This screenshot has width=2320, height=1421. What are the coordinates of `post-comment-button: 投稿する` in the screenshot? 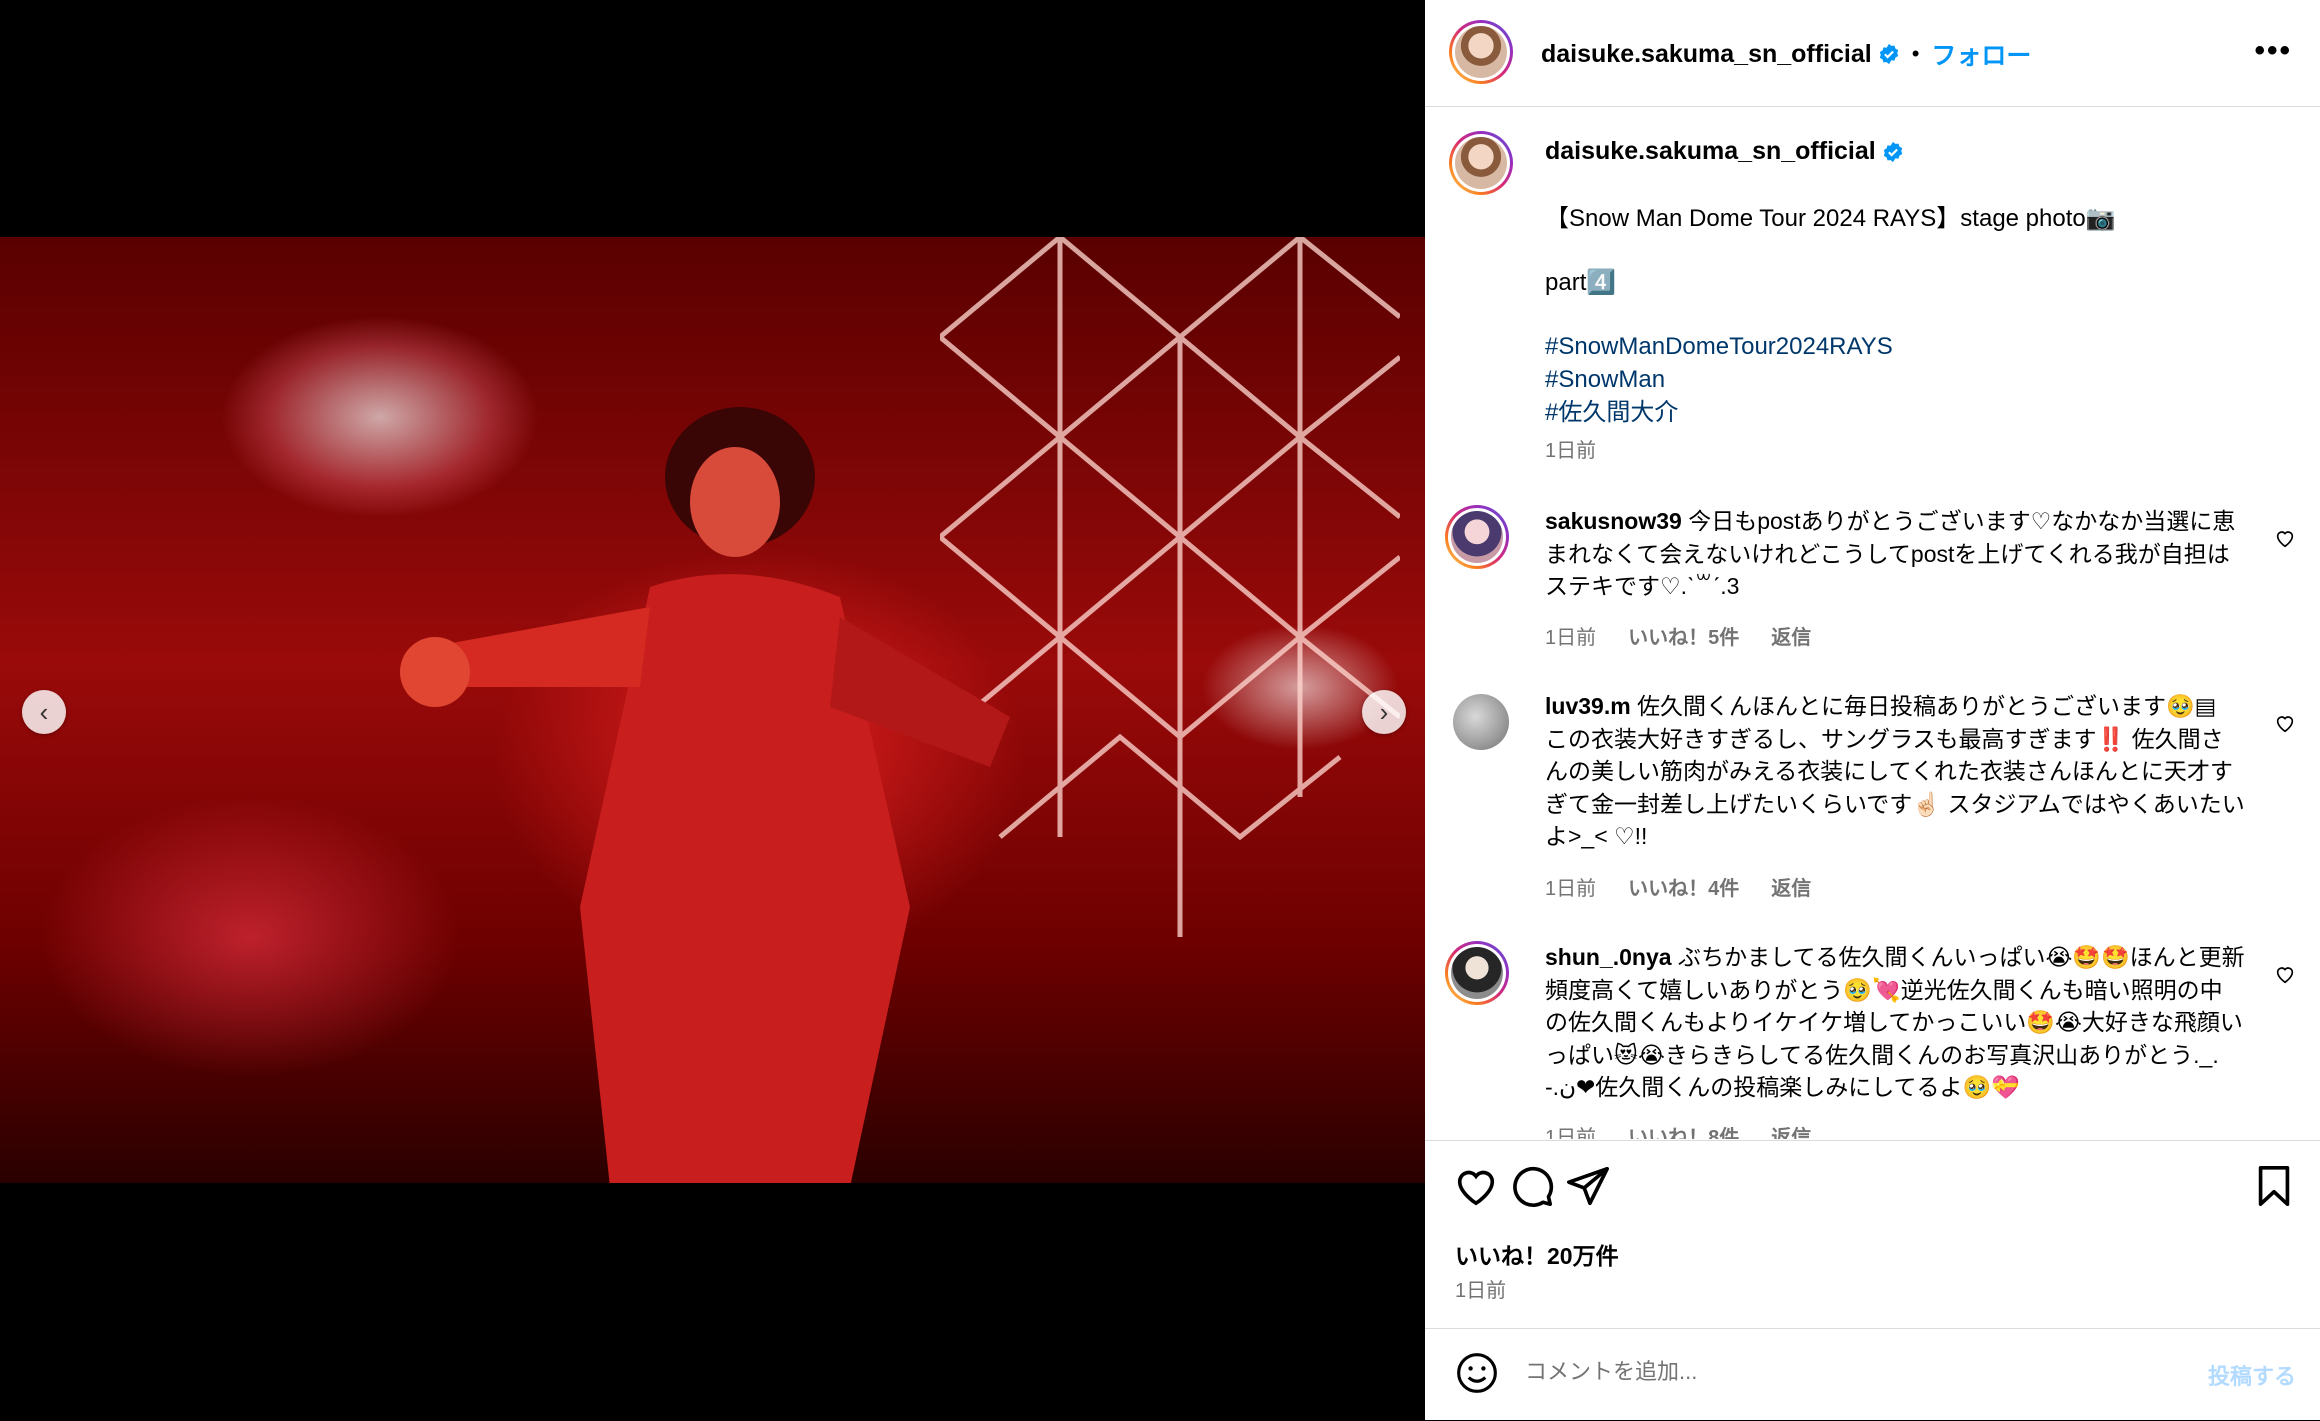 It's located at (2252, 1375).